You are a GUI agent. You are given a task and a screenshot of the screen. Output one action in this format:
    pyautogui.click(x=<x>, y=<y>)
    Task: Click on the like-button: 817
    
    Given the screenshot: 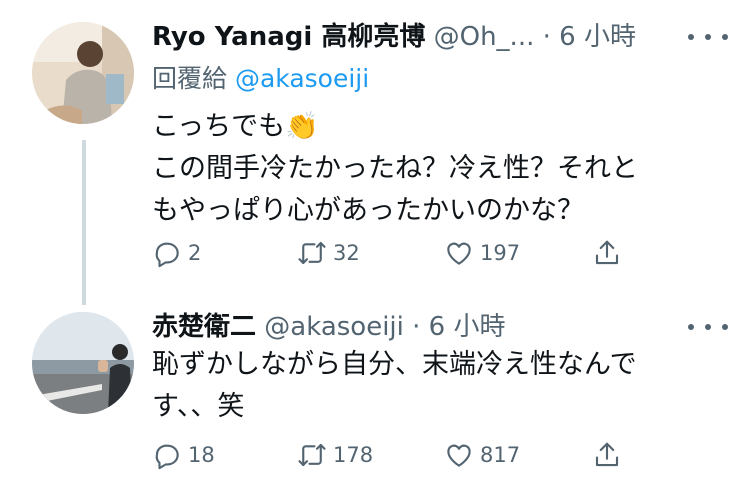 What is the action you would take?
    pyautogui.click(x=482, y=455)
    